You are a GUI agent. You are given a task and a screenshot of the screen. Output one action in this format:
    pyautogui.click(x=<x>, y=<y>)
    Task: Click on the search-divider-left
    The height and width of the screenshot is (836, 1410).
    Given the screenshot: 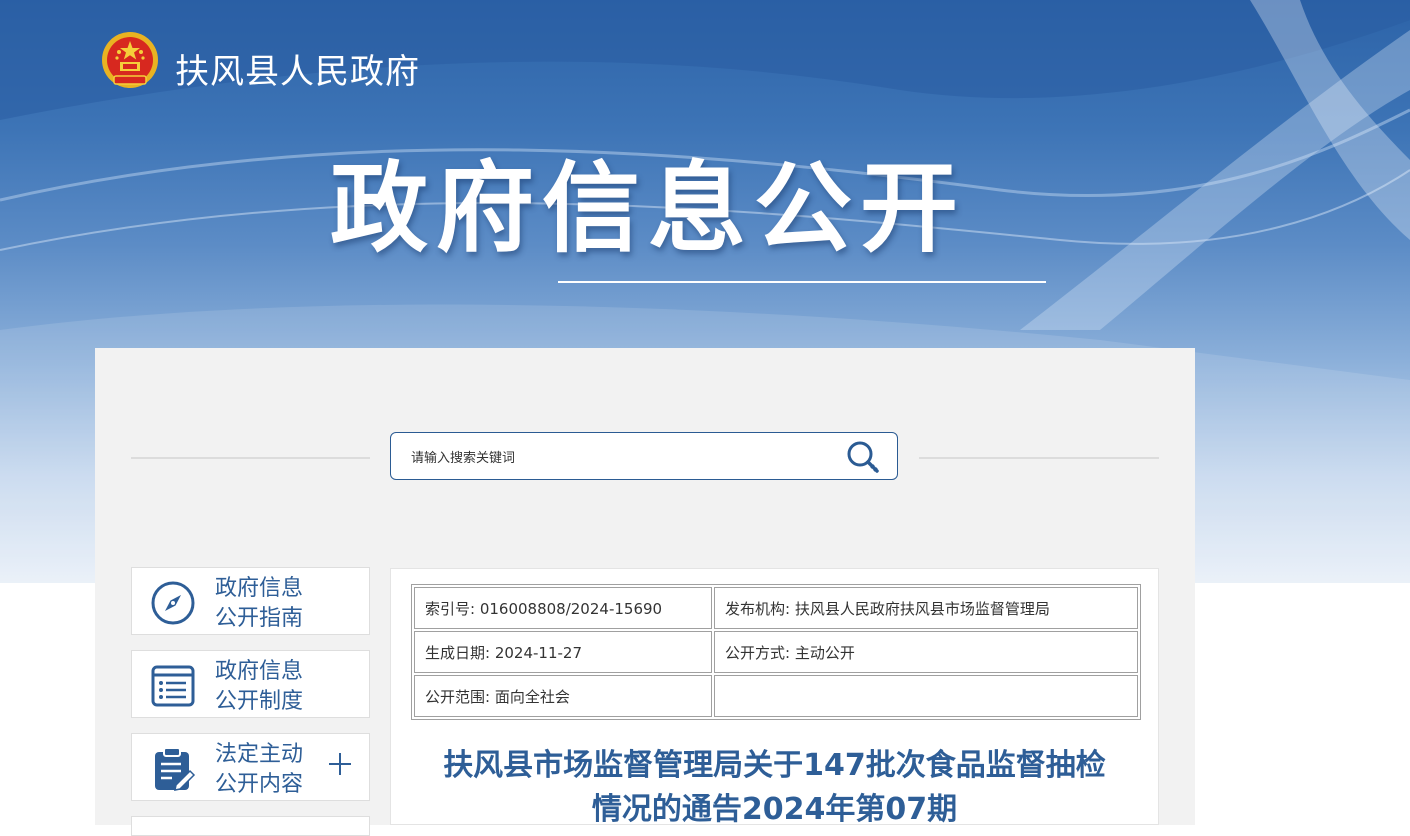 What is the action you would take?
    pyautogui.click(x=250, y=458)
    